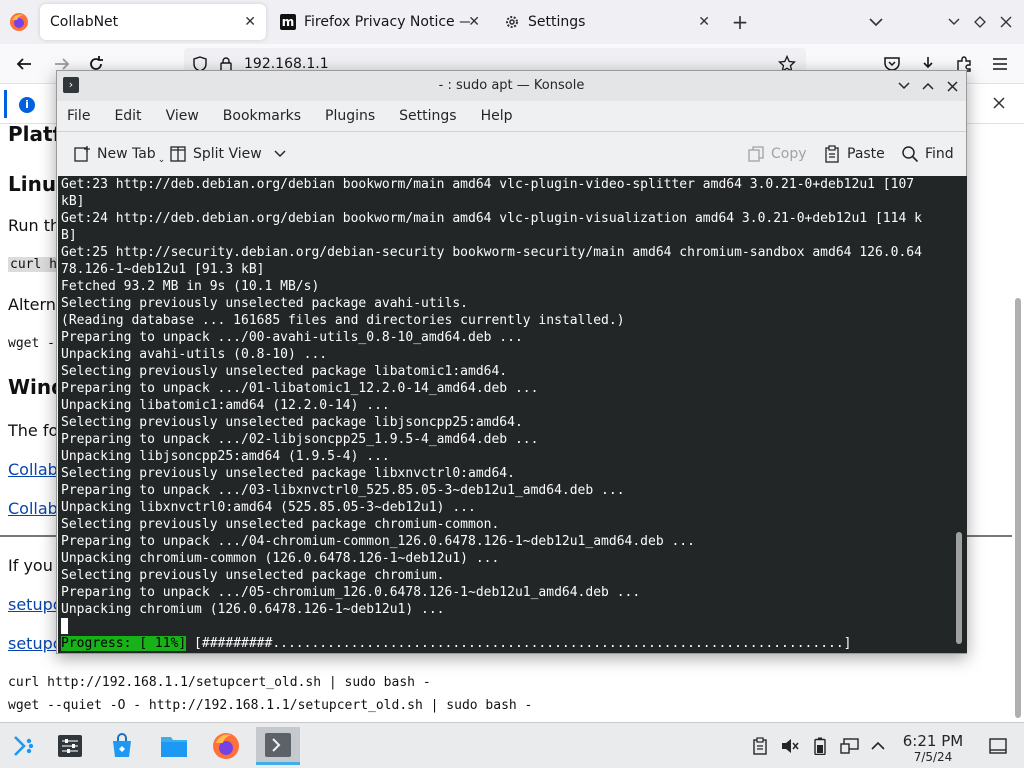  Describe the element at coordinates (178, 154) in the screenshot. I see `split-view-icon` at that location.